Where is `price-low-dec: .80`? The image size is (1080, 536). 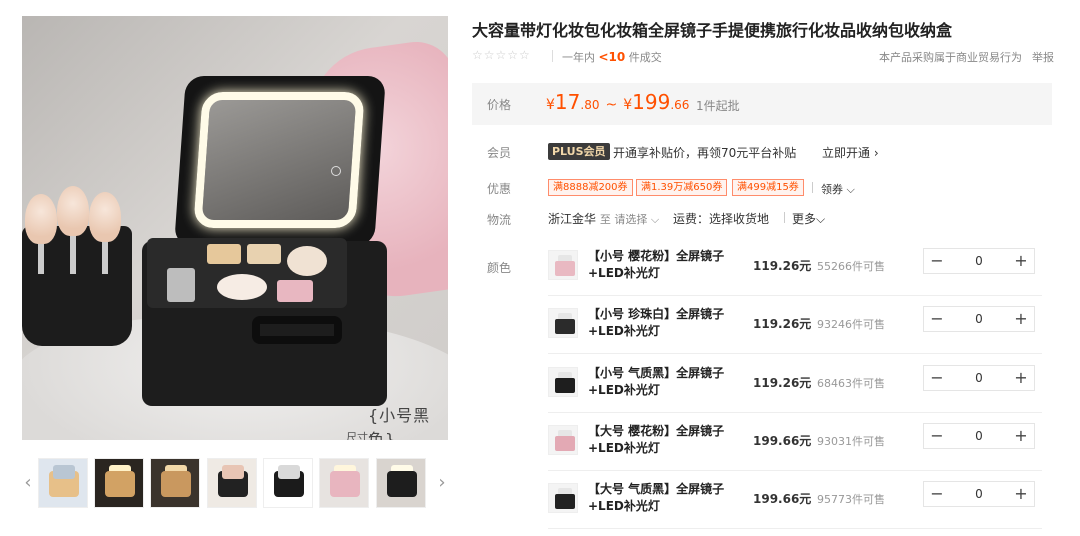 price-low-dec: .80 is located at coordinates (590, 105).